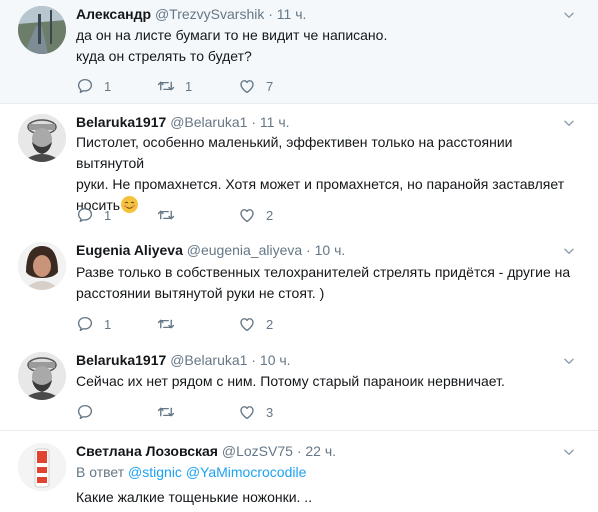 This screenshot has width=598, height=512. What do you see at coordinates (320, 451) in the screenshot?
I see `timestamp: 22 ч.` at bounding box center [320, 451].